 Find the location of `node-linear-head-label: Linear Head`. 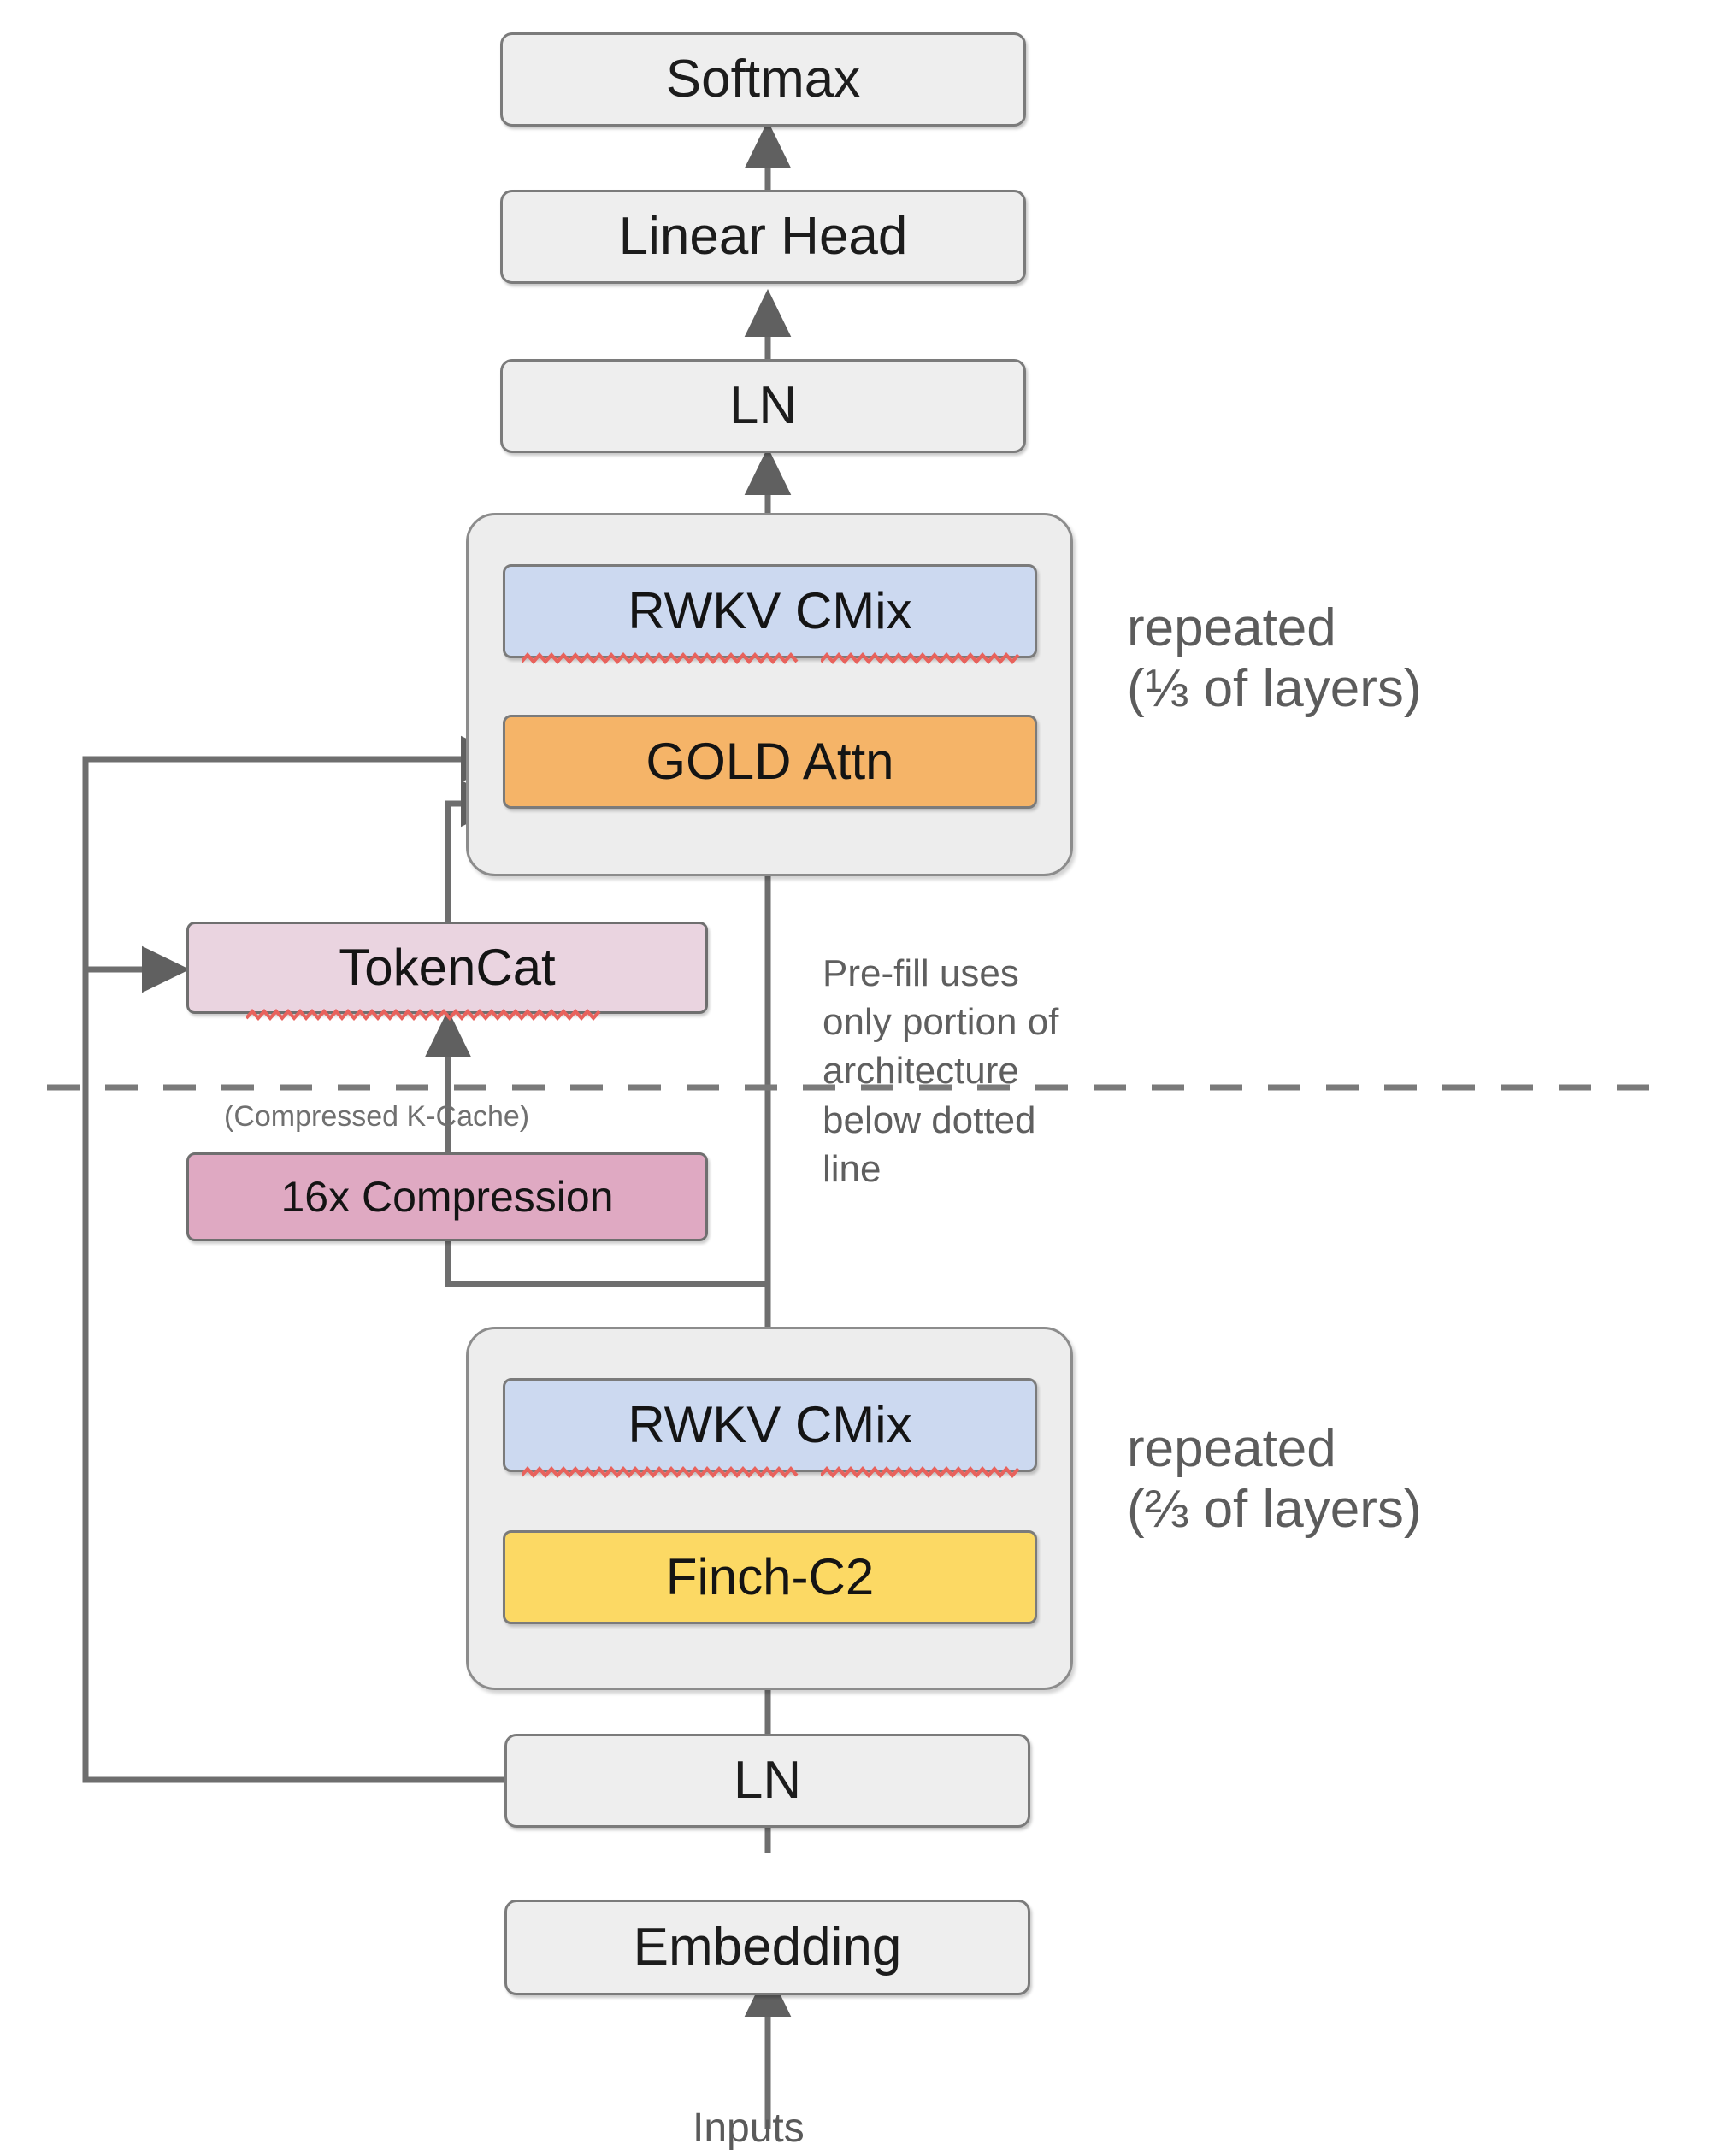

node-linear-head-label: Linear Head is located at coordinates (763, 236).